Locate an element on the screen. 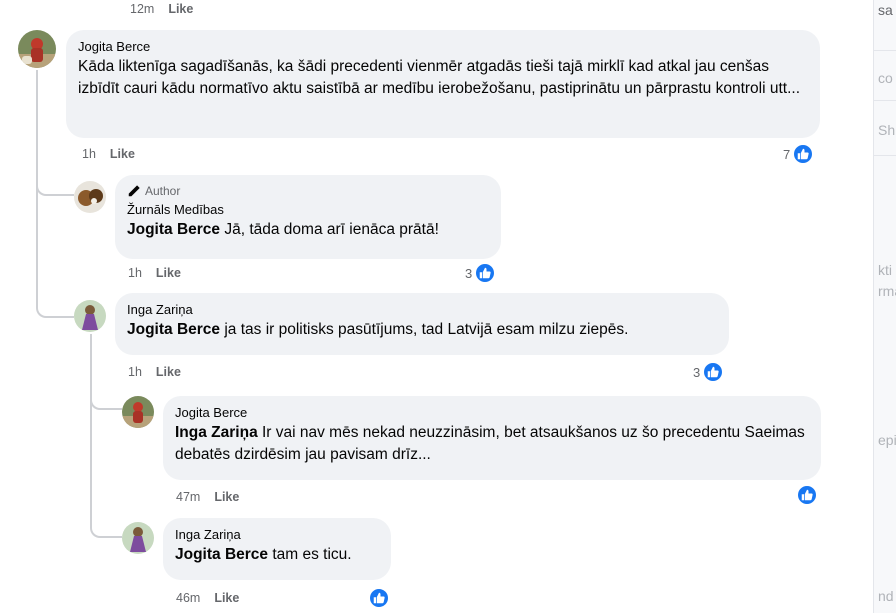 This screenshot has width=896, height=613. reaction-count: 7 is located at coordinates (799, 154).